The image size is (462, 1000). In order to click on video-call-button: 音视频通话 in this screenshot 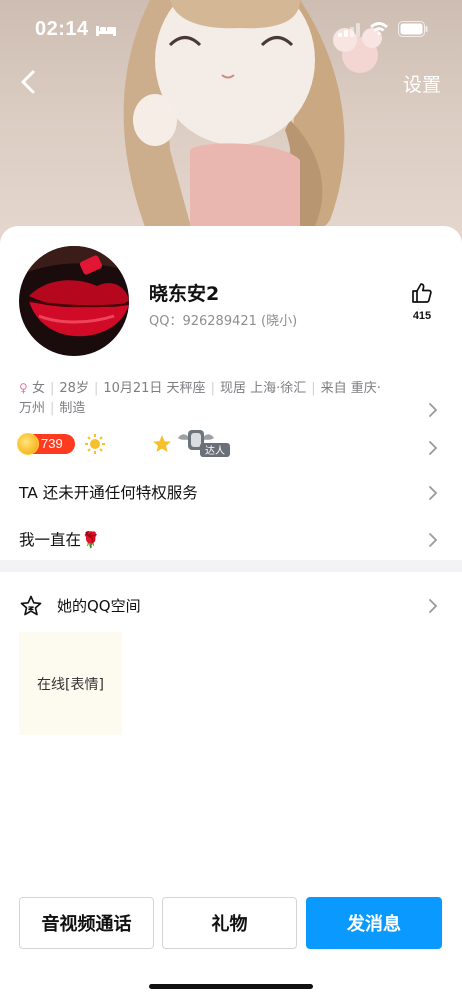, I will do `click(86, 923)`.